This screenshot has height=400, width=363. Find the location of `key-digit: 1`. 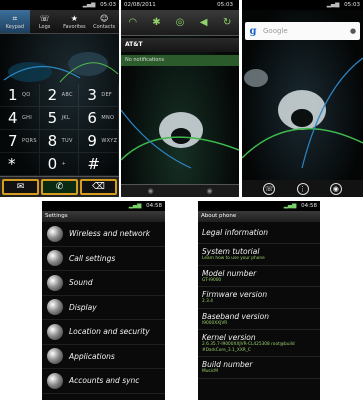

key-digit: 1 is located at coordinates (13, 95).